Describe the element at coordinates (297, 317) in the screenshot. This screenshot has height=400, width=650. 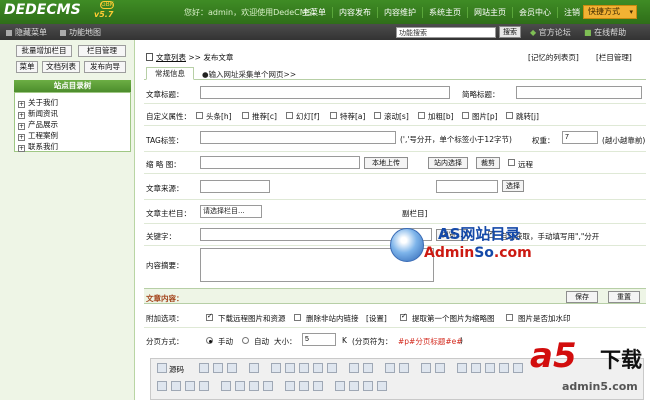
I see `remove-links-checkbox` at that location.